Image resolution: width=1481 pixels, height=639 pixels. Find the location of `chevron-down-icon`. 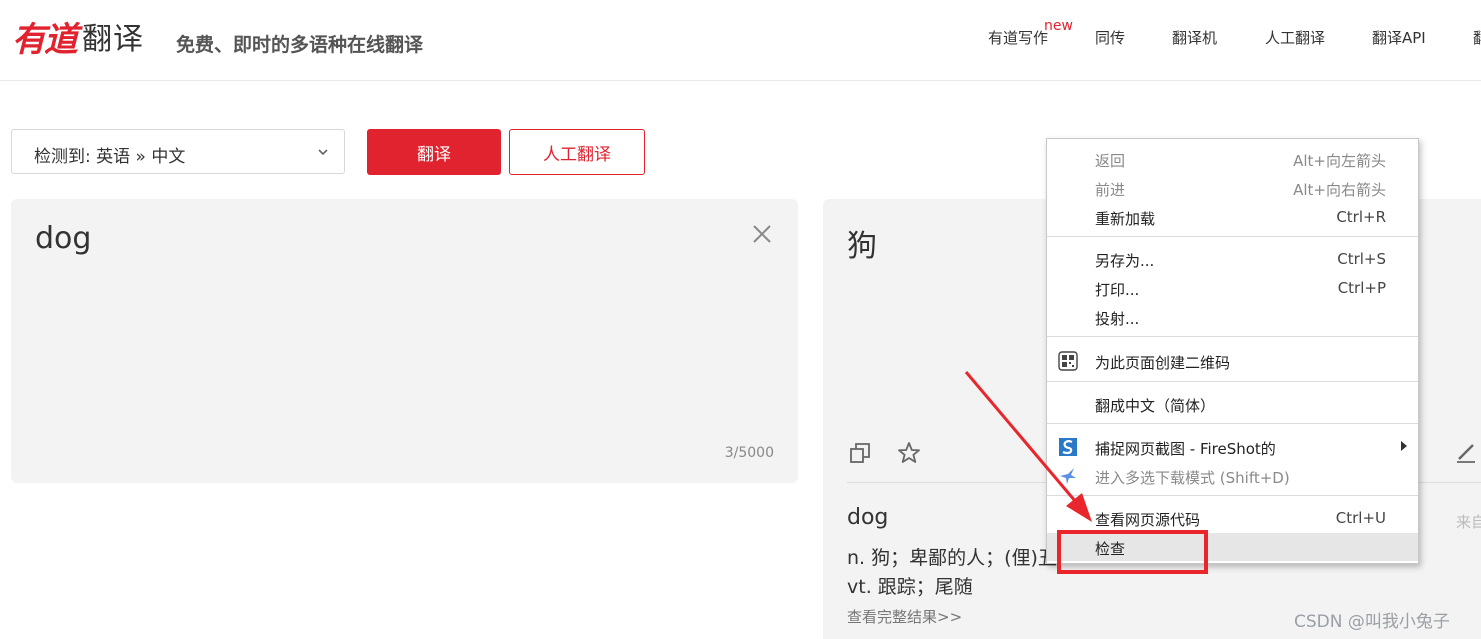

chevron-down-icon is located at coordinates (323, 152).